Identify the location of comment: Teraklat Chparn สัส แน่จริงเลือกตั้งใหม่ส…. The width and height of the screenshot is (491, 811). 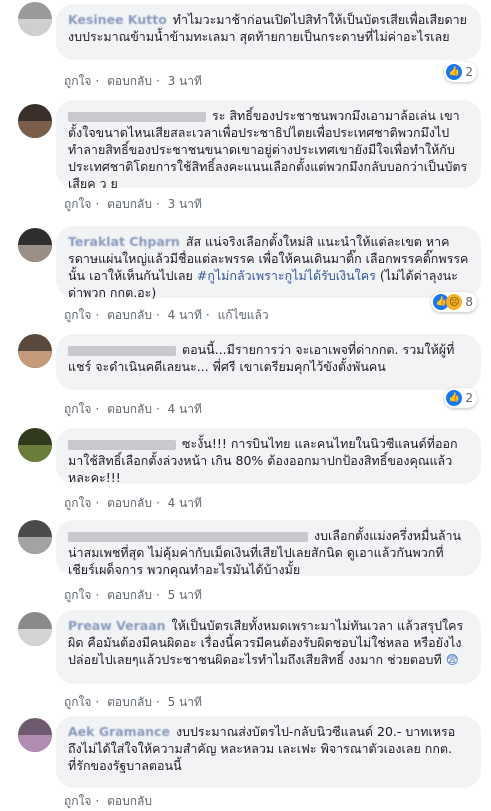
(245, 274).